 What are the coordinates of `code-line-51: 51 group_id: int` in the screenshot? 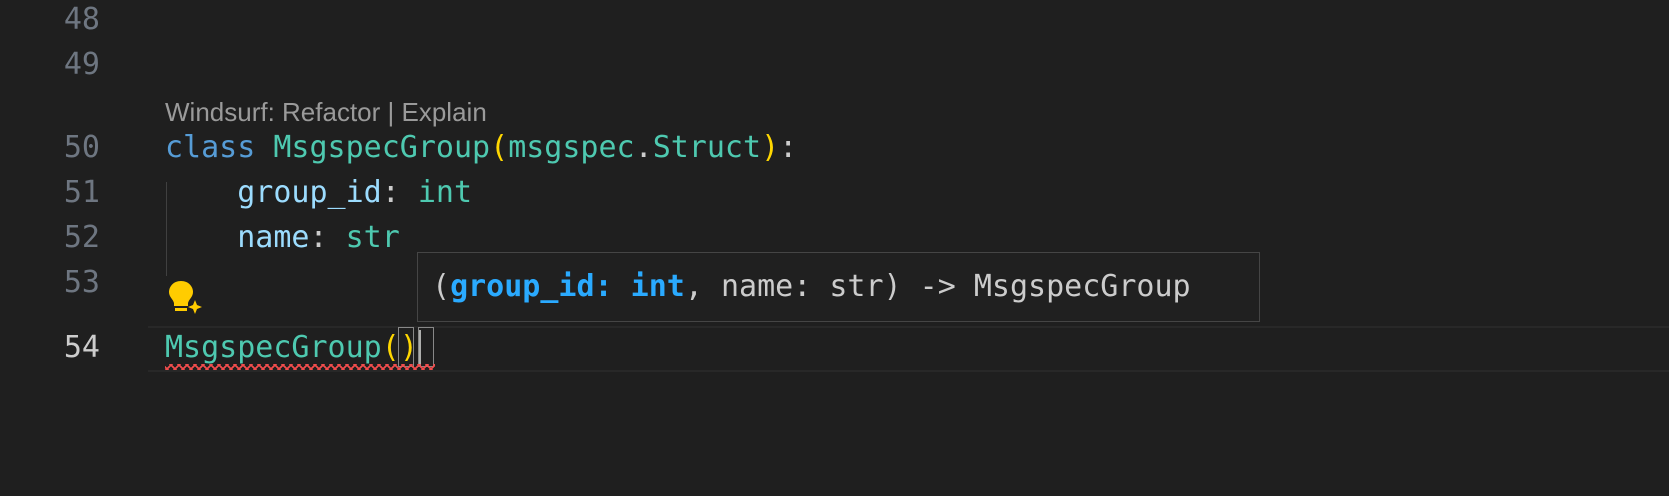 It's located at (834, 193).